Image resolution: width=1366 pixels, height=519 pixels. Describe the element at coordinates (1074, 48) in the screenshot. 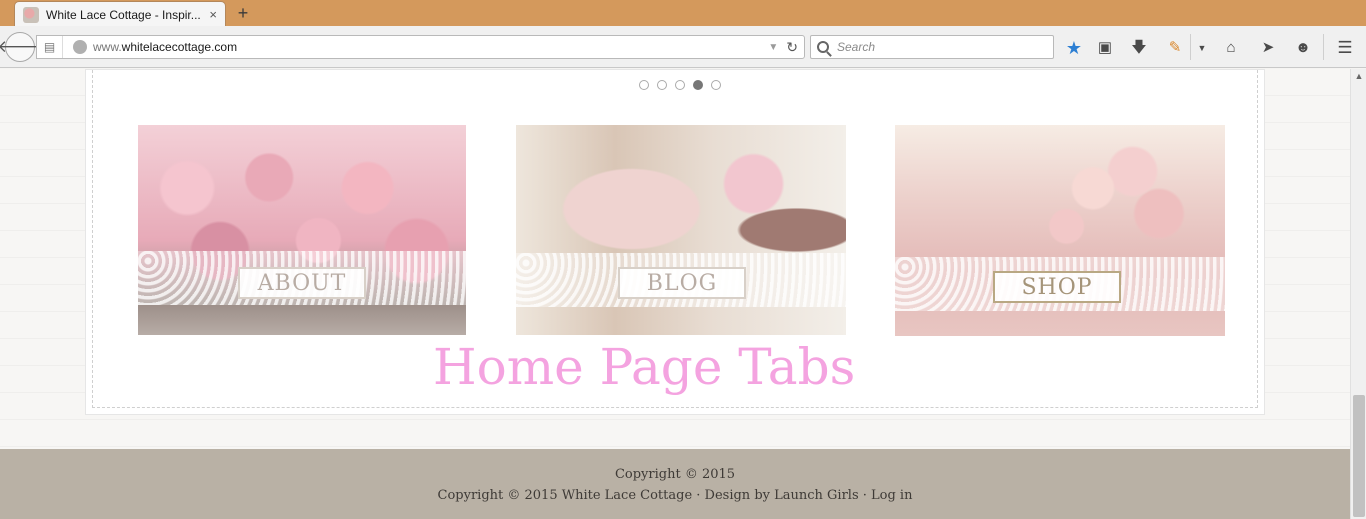

I see `bookmark-star-icon: ★` at that location.